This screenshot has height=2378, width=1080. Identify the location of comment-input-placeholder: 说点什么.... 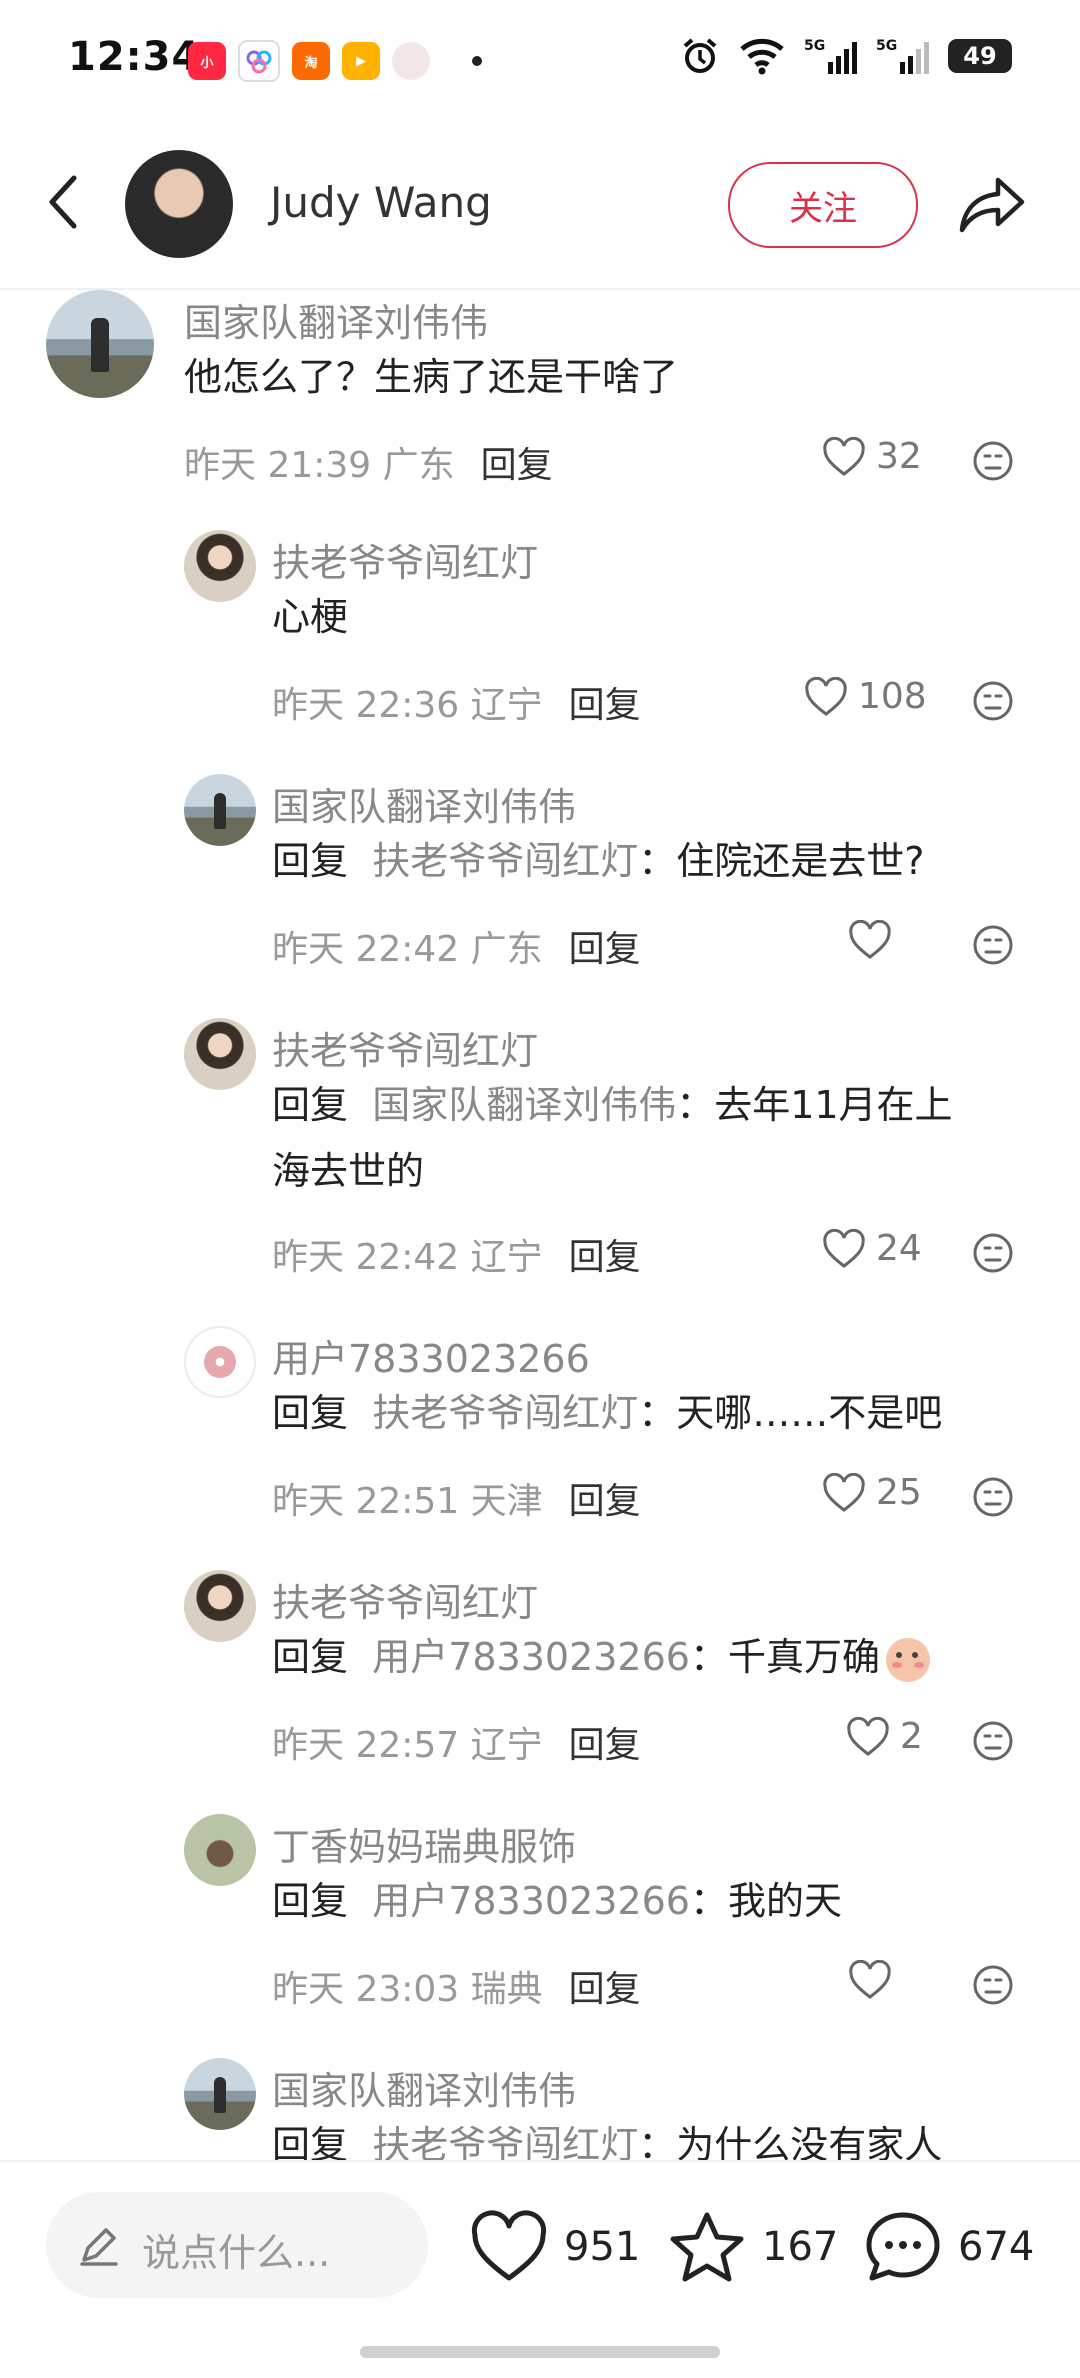
(236, 2253).